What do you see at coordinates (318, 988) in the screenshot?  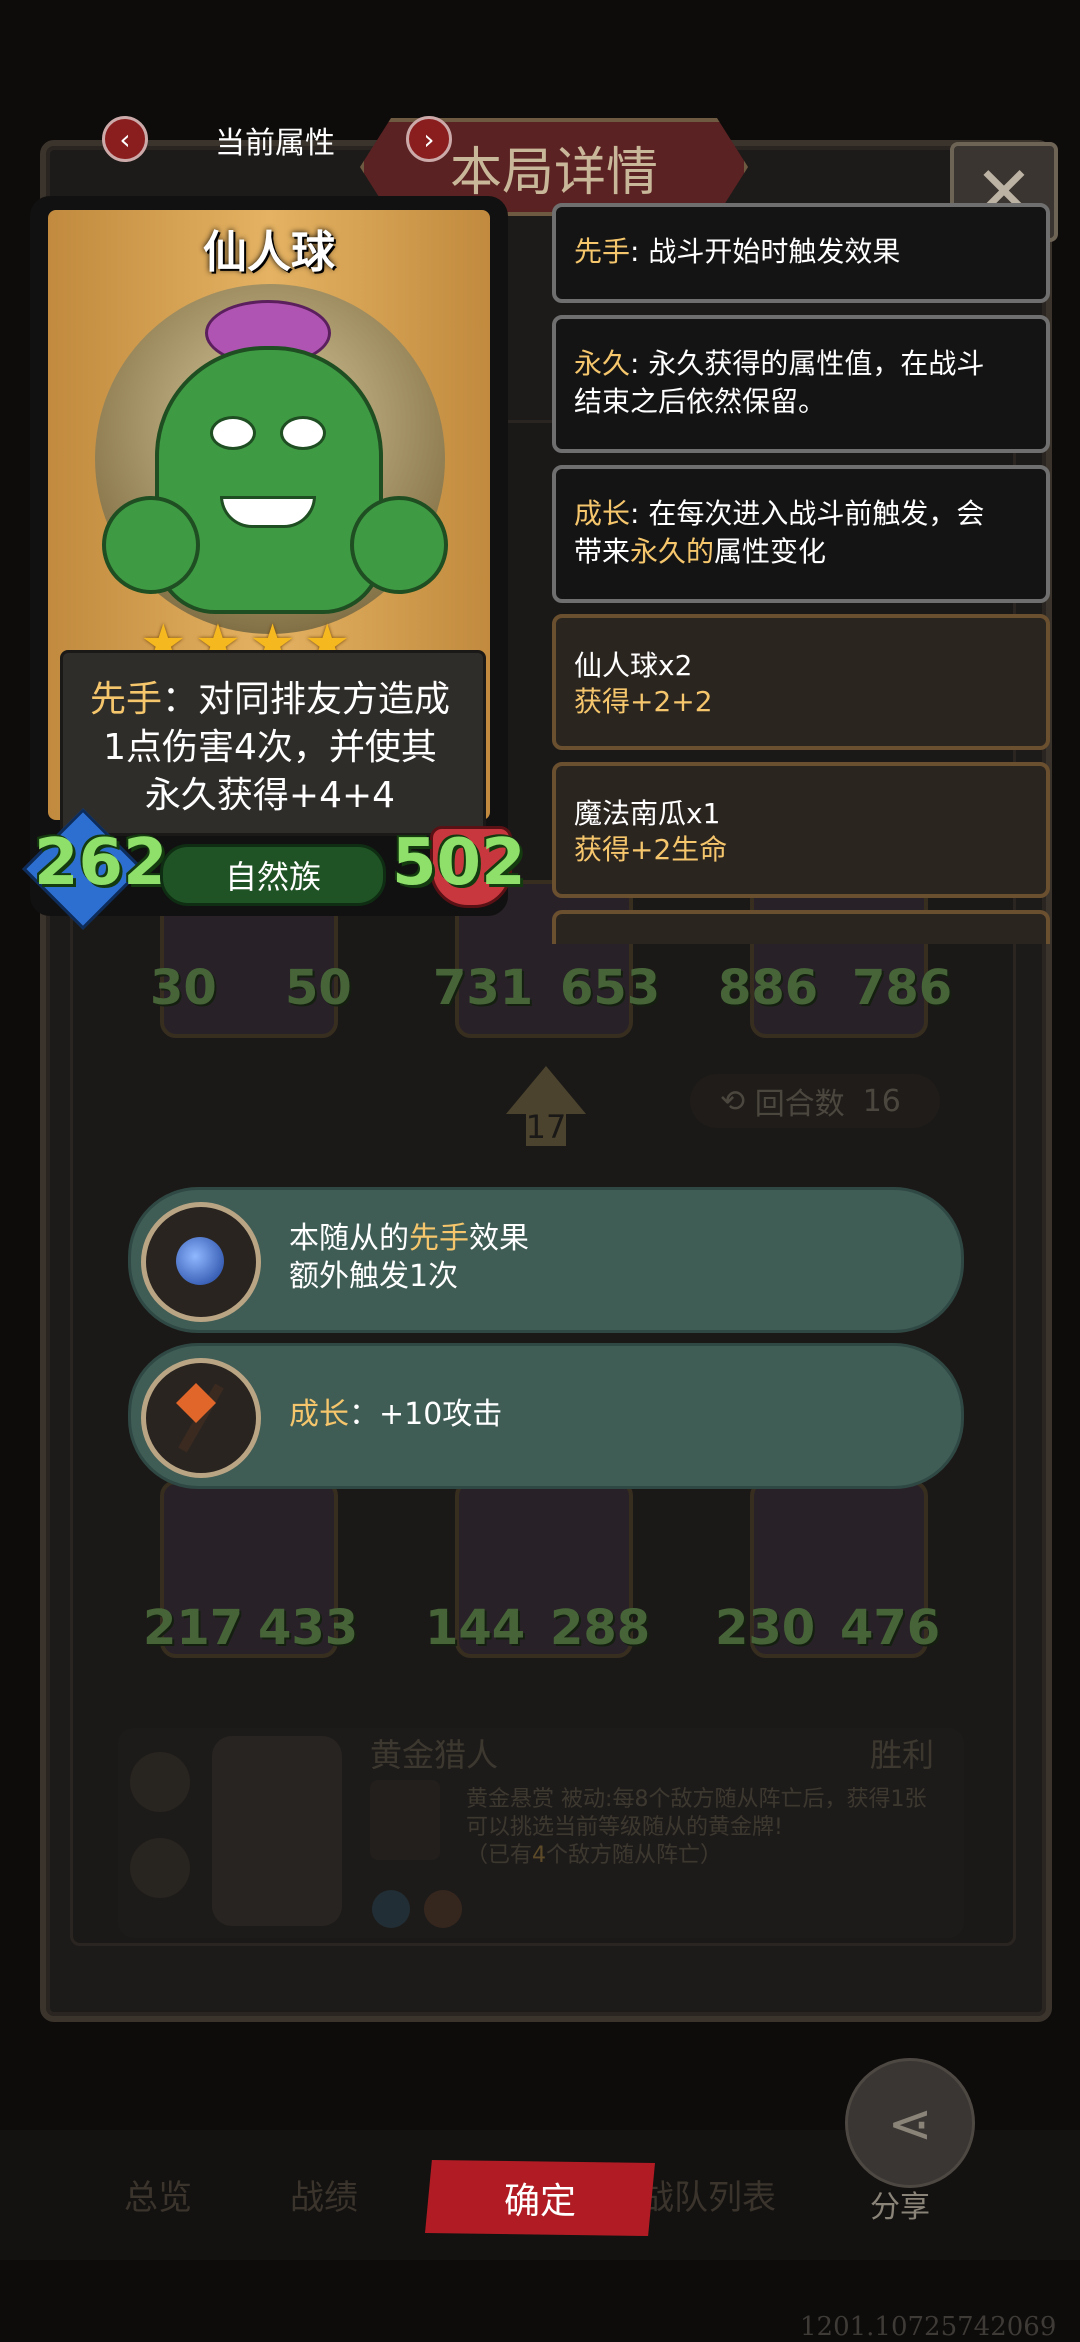 I see `minion-health: 50` at bounding box center [318, 988].